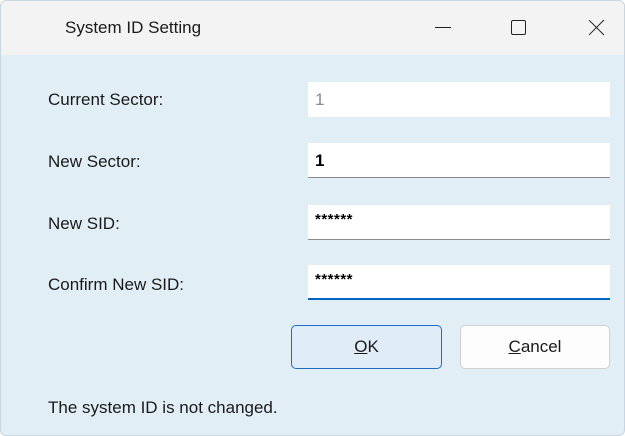 The width and height of the screenshot is (625, 436). Describe the element at coordinates (163, 407) in the screenshot. I see `status-message: The system ID is not changed.` at that location.